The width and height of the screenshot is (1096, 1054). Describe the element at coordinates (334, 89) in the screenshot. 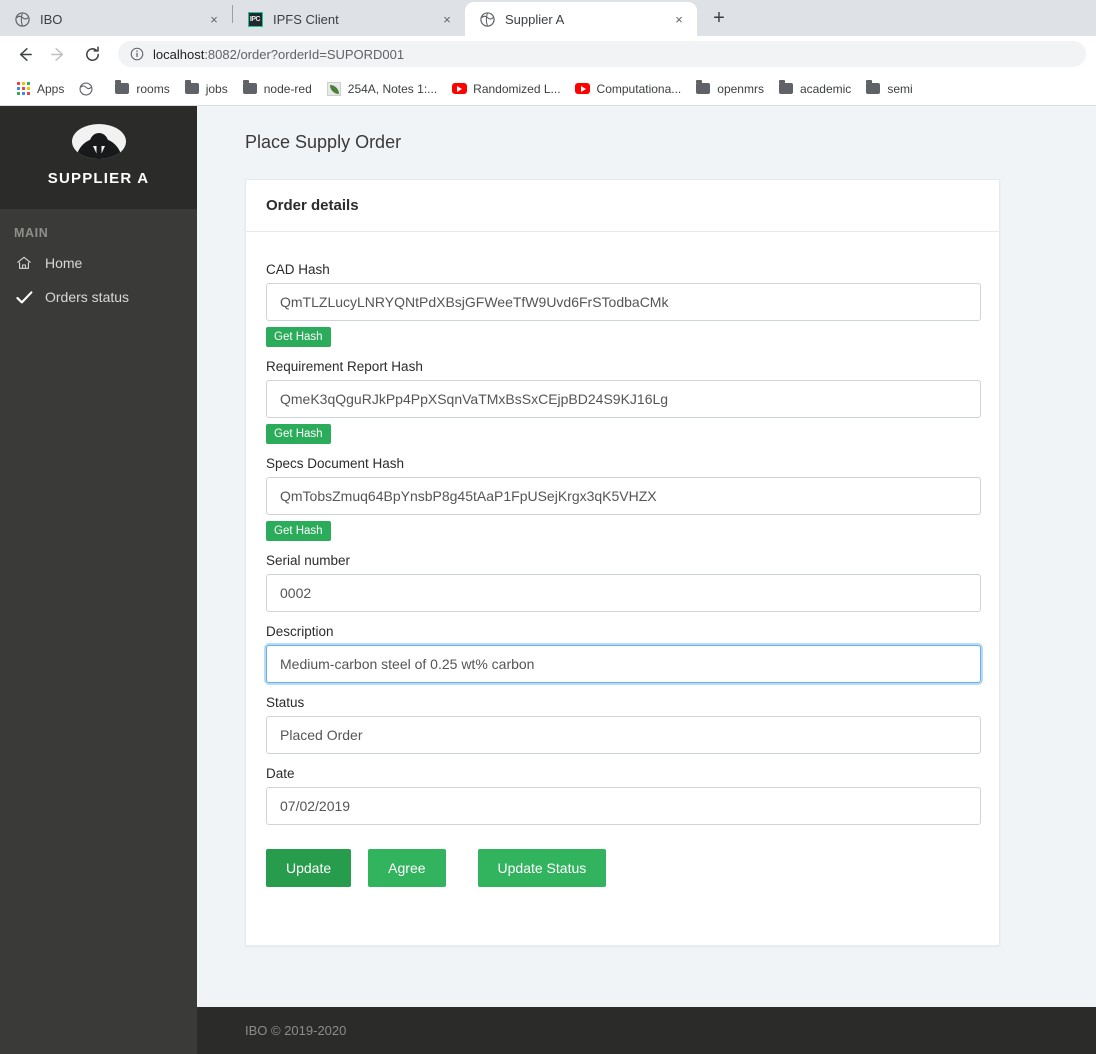

I see `leaf-icon` at that location.